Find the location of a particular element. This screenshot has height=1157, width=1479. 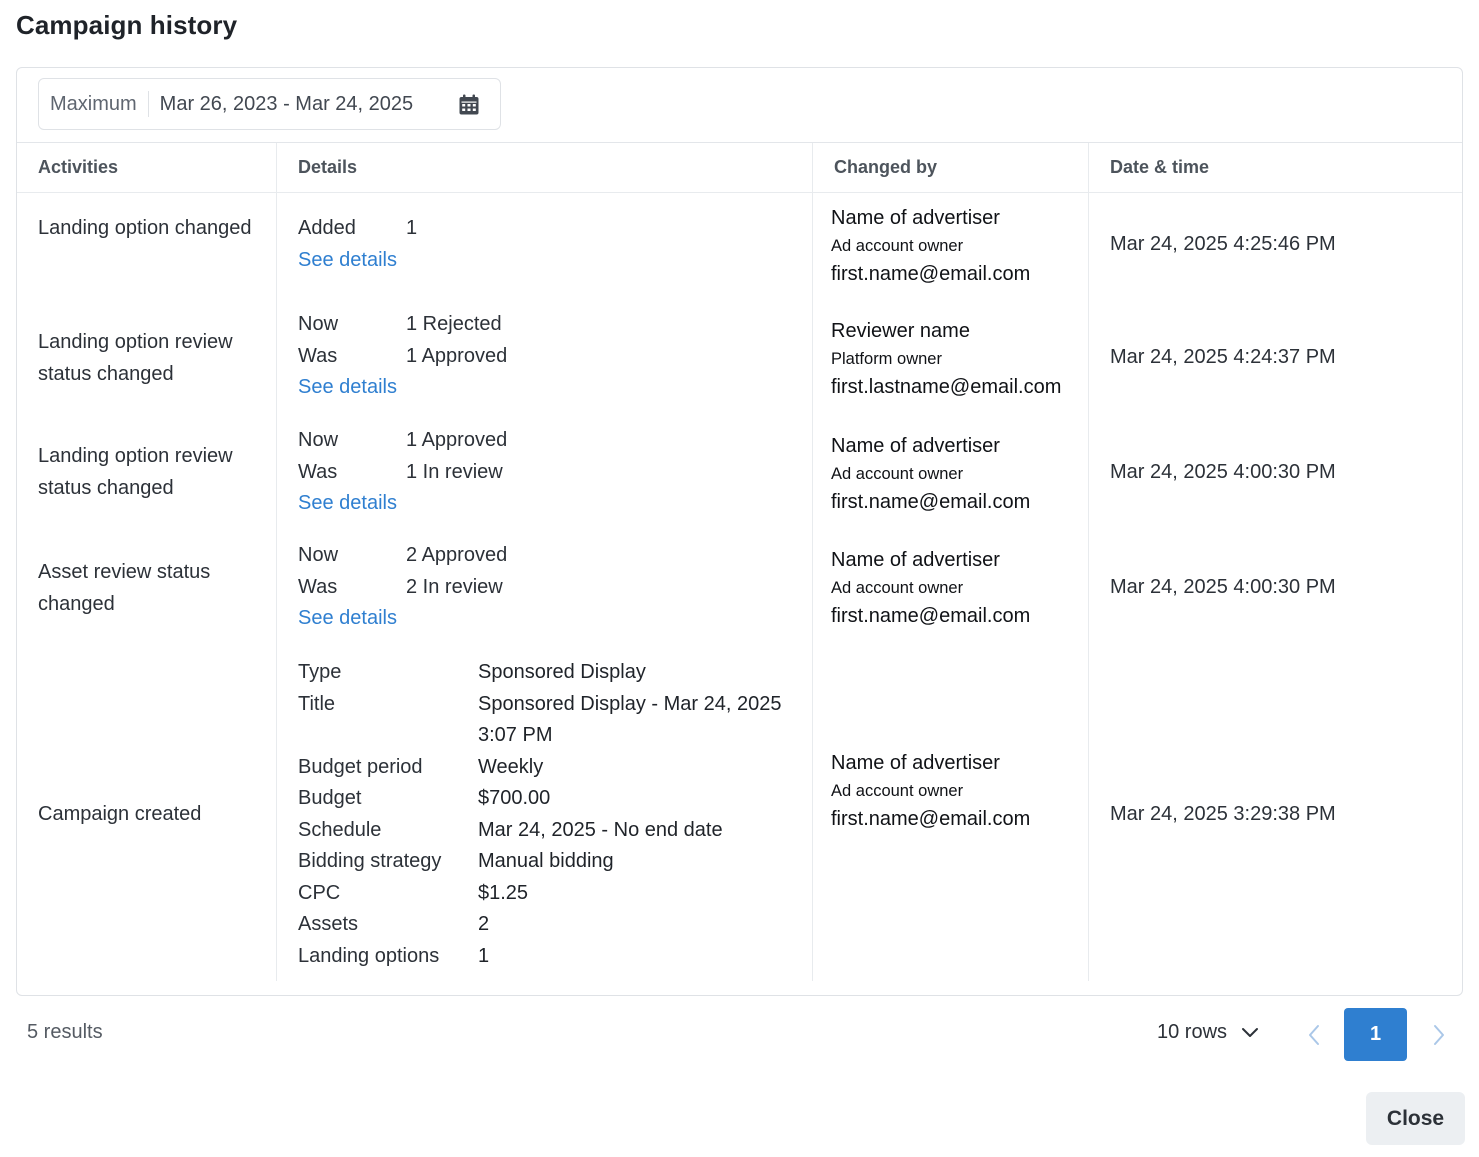

date-time: Mar 24, 2025 4:25:46 PM is located at coordinates (1223, 244).